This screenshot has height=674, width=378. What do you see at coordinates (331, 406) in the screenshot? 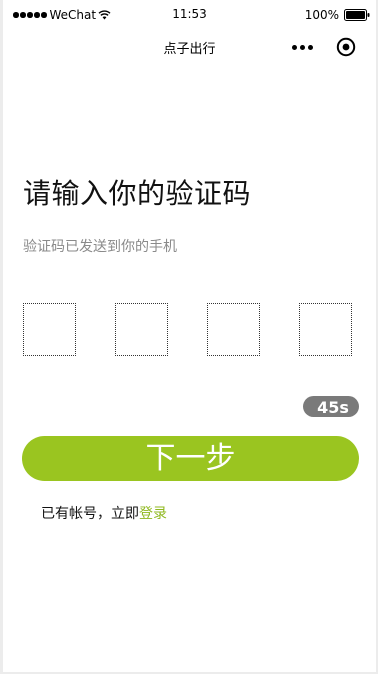
I see `resend-countdown-badge: 45s` at bounding box center [331, 406].